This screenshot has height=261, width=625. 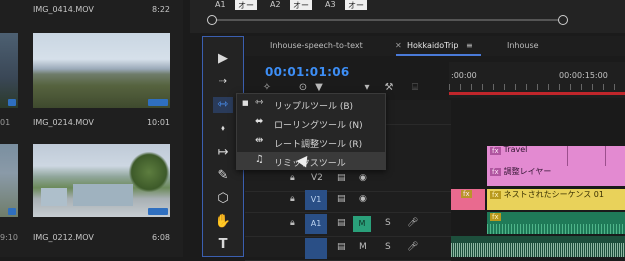 I want to click on track-target-a1: A1, so click(x=316, y=224).